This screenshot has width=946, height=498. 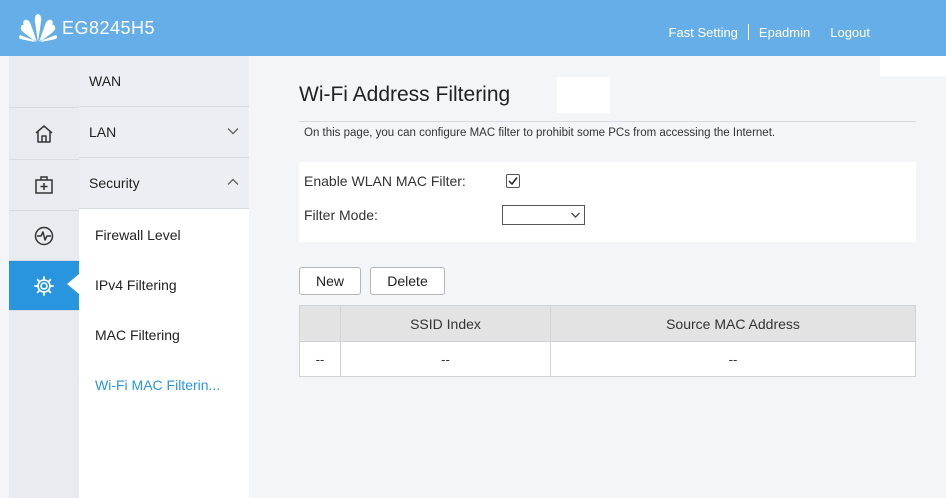 I want to click on home-icon, so click(x=44, y=133).